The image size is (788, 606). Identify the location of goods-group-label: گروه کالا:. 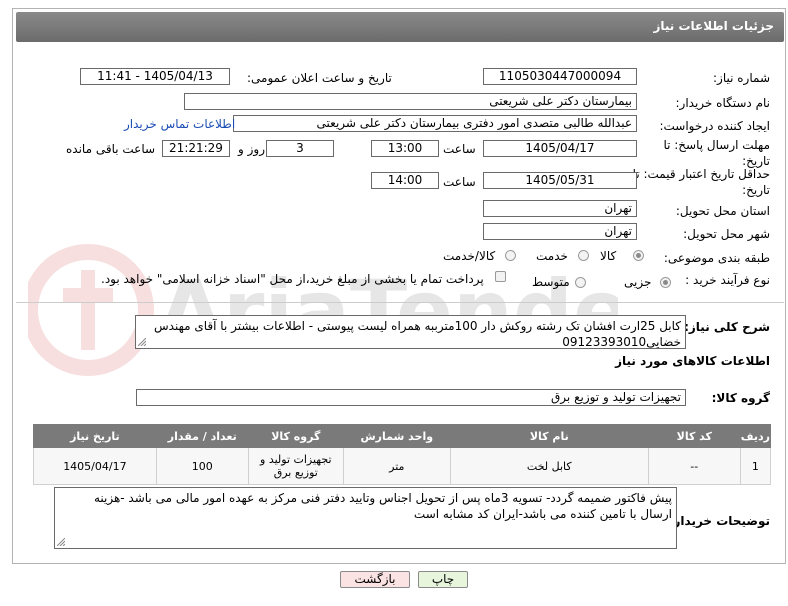
(740, 398).